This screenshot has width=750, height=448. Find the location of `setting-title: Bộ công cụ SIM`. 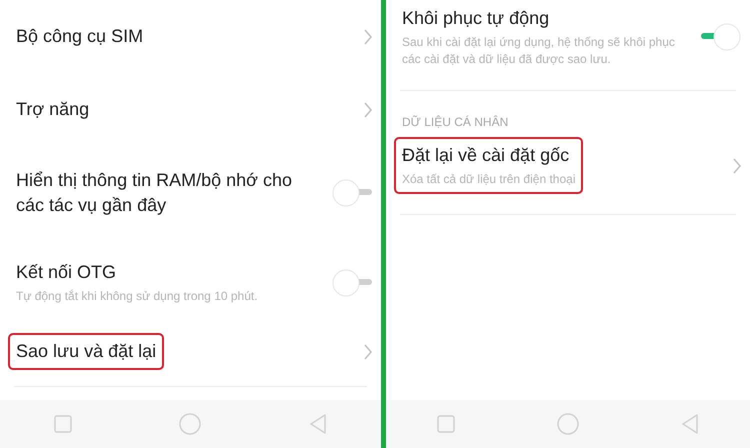

setting-title: Bộ công cụ SIM is located at coordinates (80, 36).